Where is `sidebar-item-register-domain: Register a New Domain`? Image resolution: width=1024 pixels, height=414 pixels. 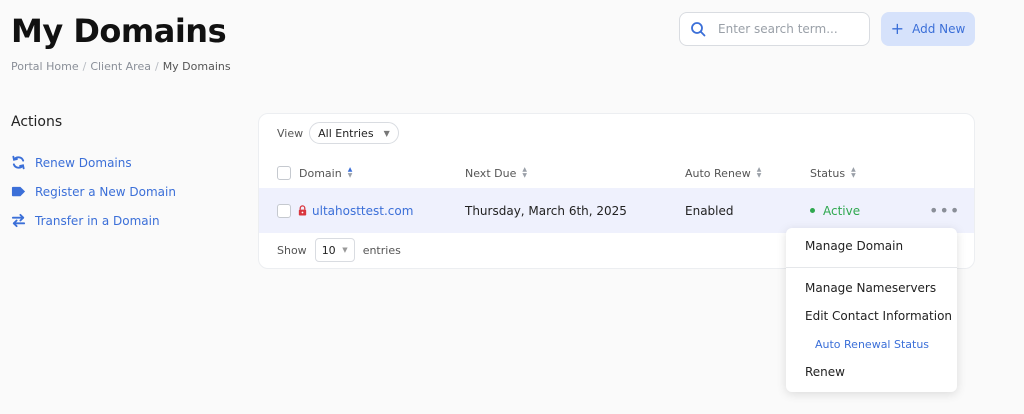 sidebar-item-register-domain: Register a New Domain is located at coordinates (93, 191).